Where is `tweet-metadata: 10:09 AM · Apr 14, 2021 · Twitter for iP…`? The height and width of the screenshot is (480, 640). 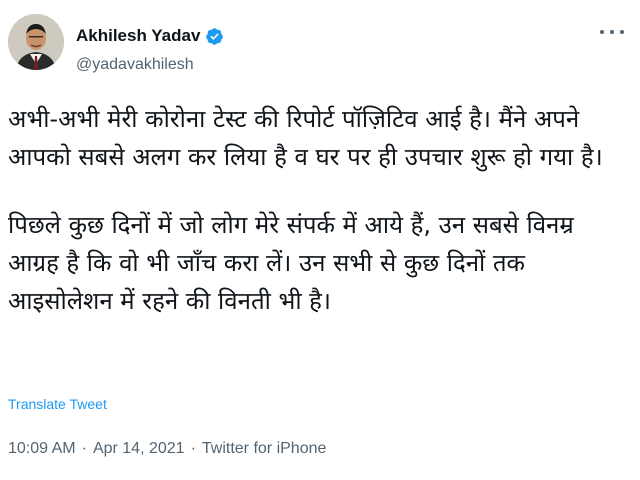 tweet-metadata: 10:09 AM · Apr 14, 2021 · Twitter for iP… is located at coordinates (167, 449).